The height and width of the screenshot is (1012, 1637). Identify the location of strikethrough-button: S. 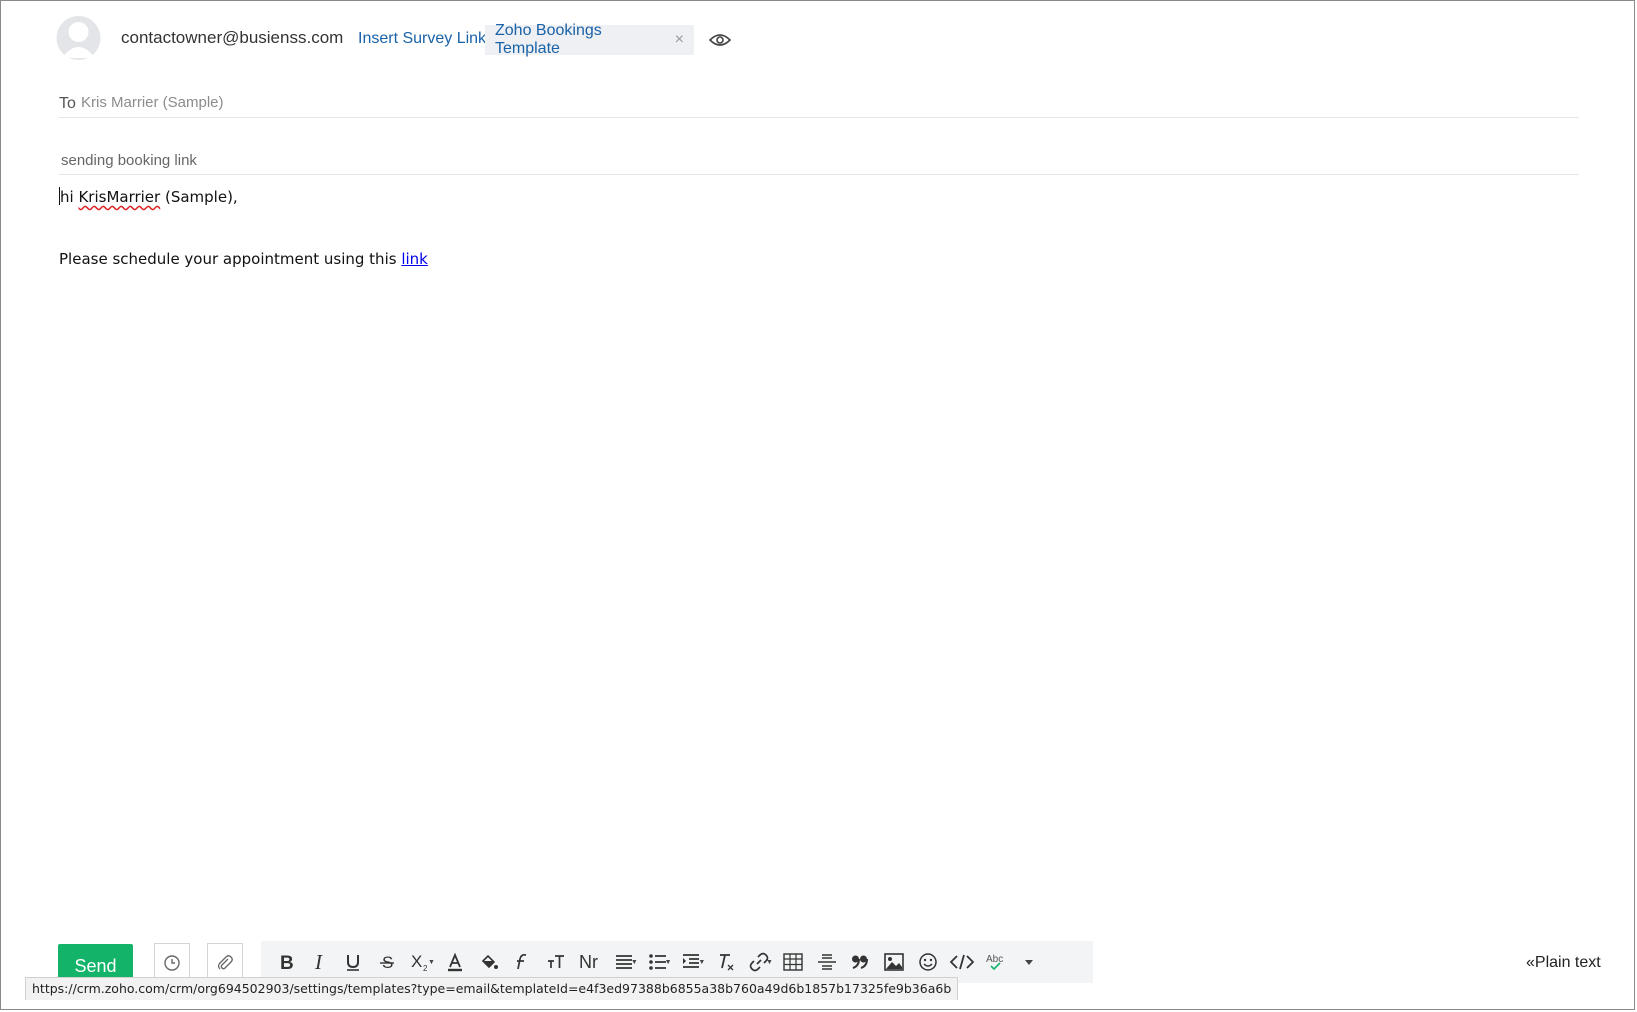
(387, 962).